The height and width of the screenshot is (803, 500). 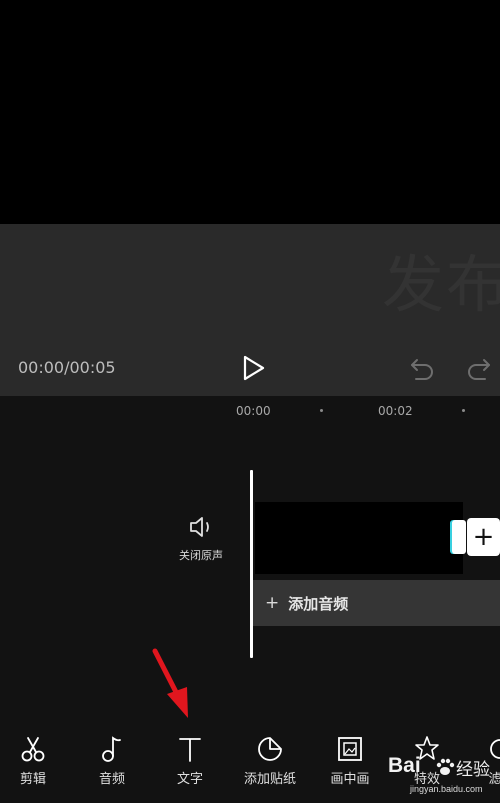 I want to click on undo-button, so click(x=422, y=369).